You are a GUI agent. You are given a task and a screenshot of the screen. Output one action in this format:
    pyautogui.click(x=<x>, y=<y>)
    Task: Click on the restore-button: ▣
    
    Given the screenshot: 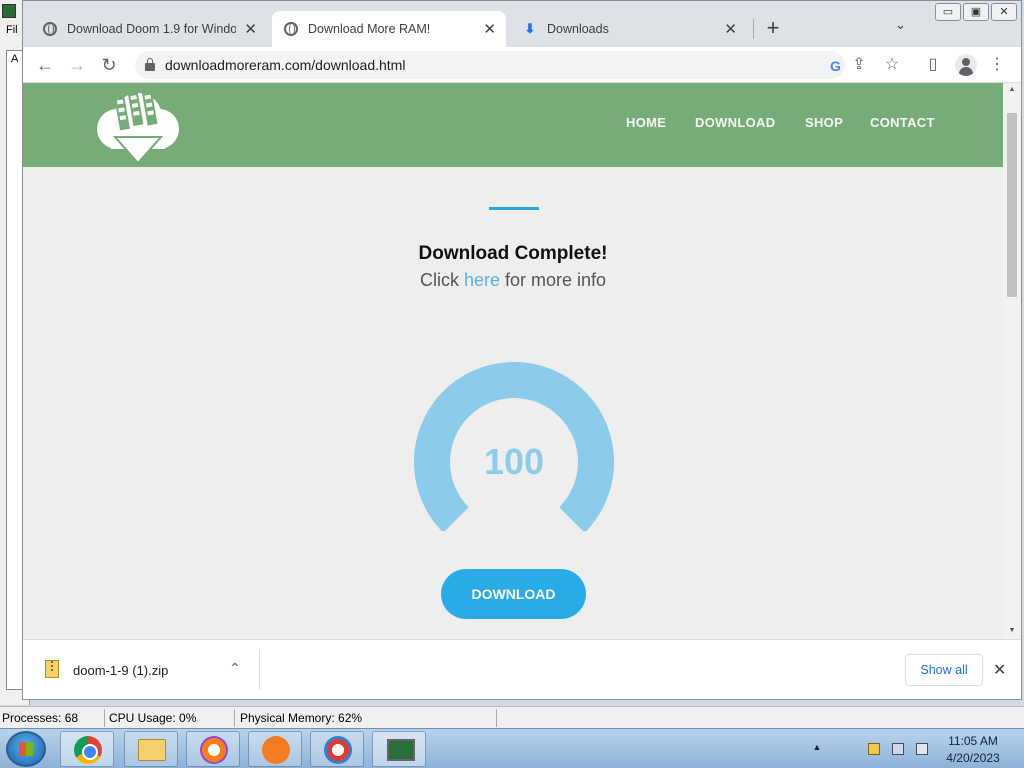 What is the action you would take?
    pyautogui.click(x=976, y=12)
    